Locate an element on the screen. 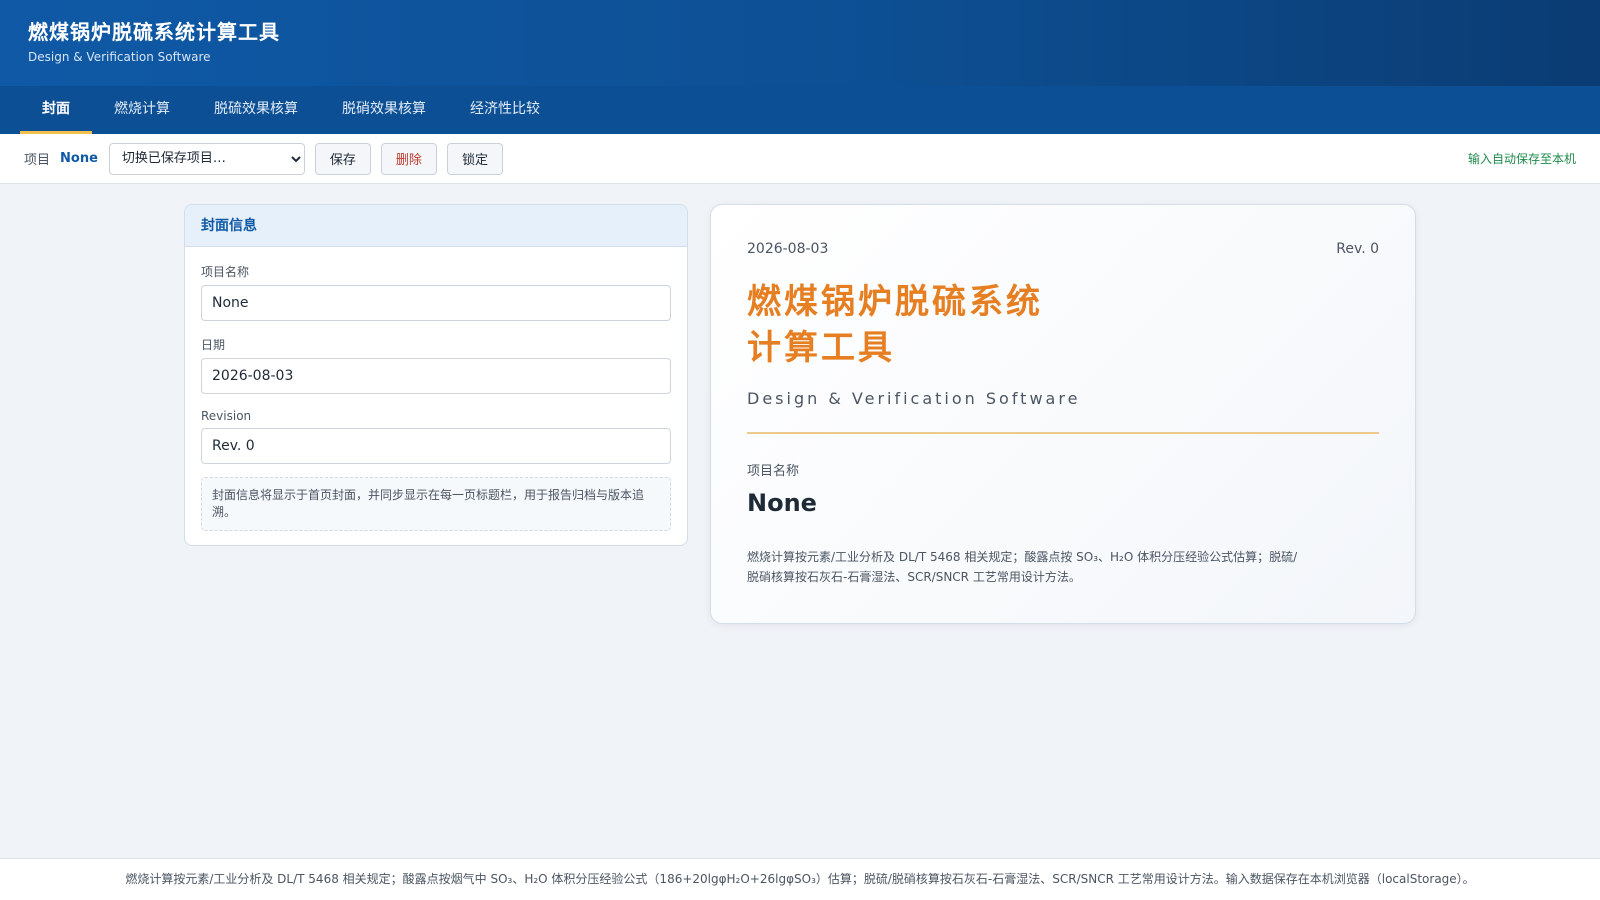  project-label: 项目 is located at coordinates (37, 160).